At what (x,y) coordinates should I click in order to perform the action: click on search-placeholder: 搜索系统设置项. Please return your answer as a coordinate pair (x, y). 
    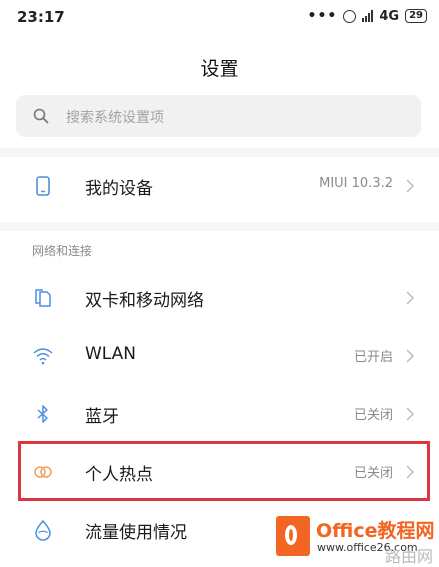
    Looking at the image, I should click on (115, 118).